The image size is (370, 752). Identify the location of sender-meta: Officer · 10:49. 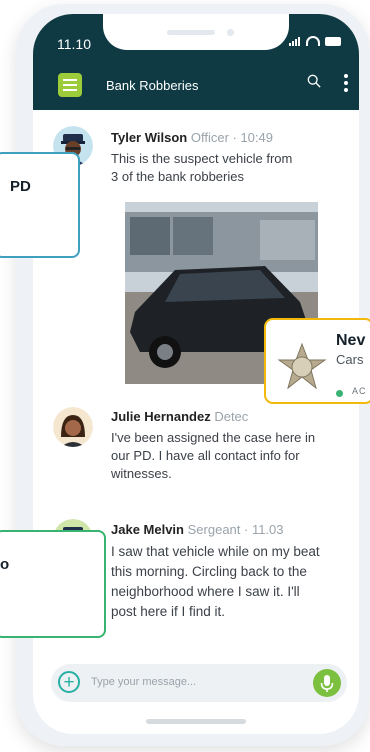
(231, 137).